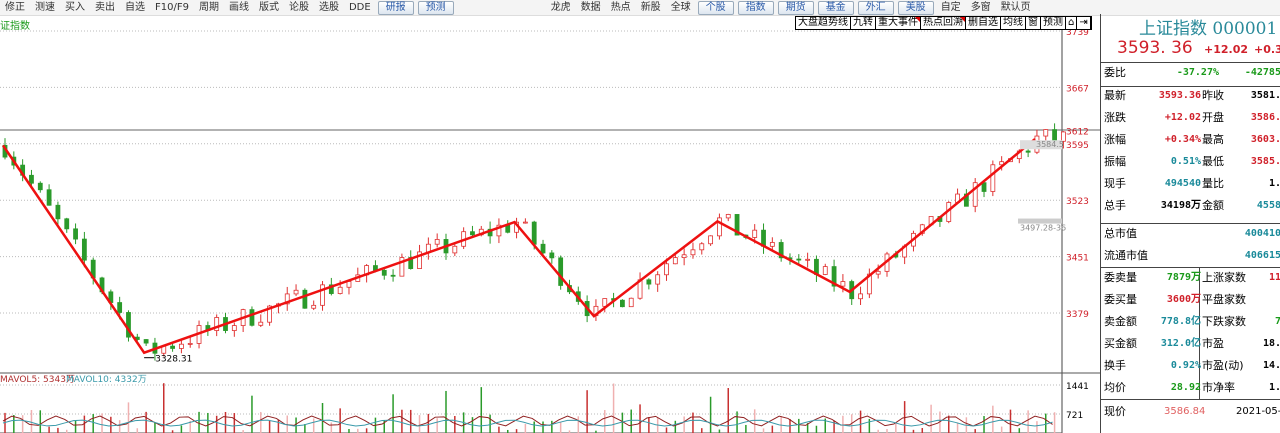  Describe the element at coordinates (45, 7) in the screenshot. I see `toolbar-item-1: 测速` at that location.